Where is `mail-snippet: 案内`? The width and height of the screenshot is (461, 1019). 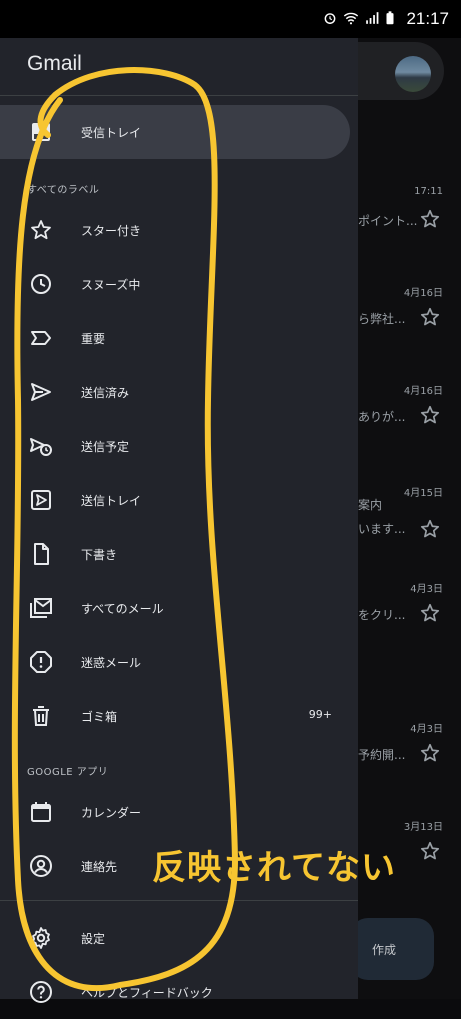
mail-snippet: 案内 is located at coordinates (370, 505).